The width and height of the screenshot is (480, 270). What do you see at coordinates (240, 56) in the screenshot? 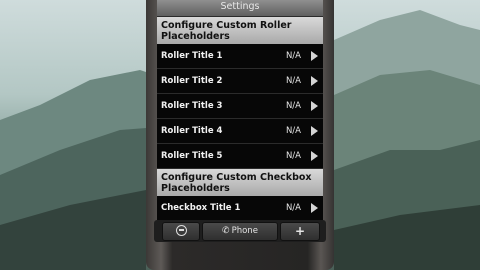
I see `list-item-roller-1: Roller Title 1 N/A` at bounding box center [240, 56].